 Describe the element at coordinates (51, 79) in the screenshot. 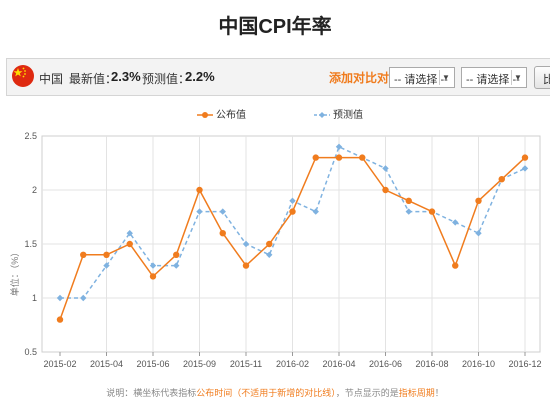

I see `country-name: 中国` at that location.